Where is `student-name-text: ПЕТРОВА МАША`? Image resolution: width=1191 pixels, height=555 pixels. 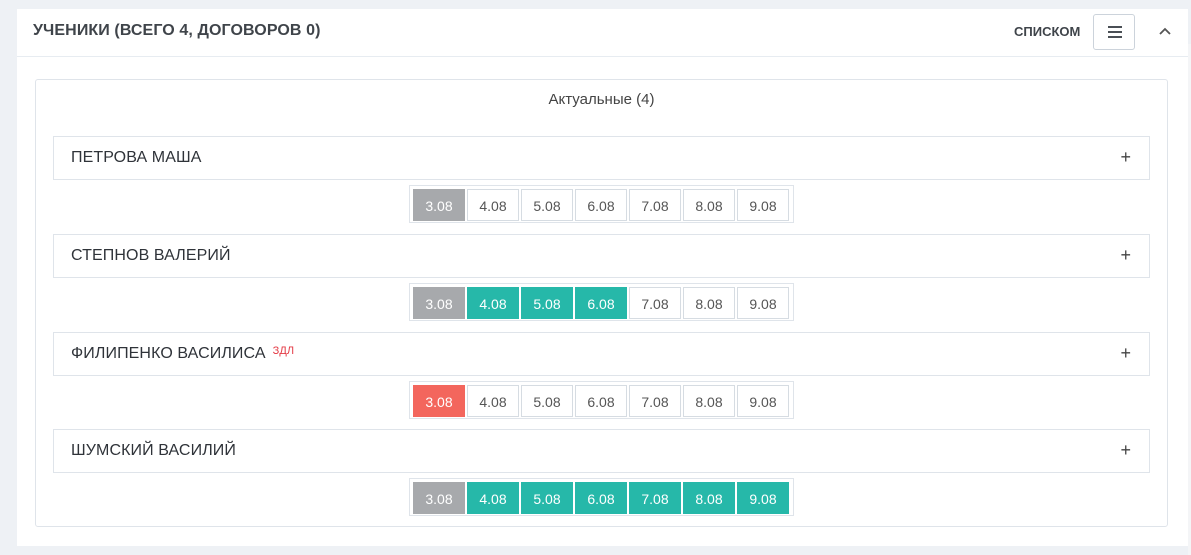
student-name-text: ПЕТРОВА МАША is located at coordinates (136, 157).